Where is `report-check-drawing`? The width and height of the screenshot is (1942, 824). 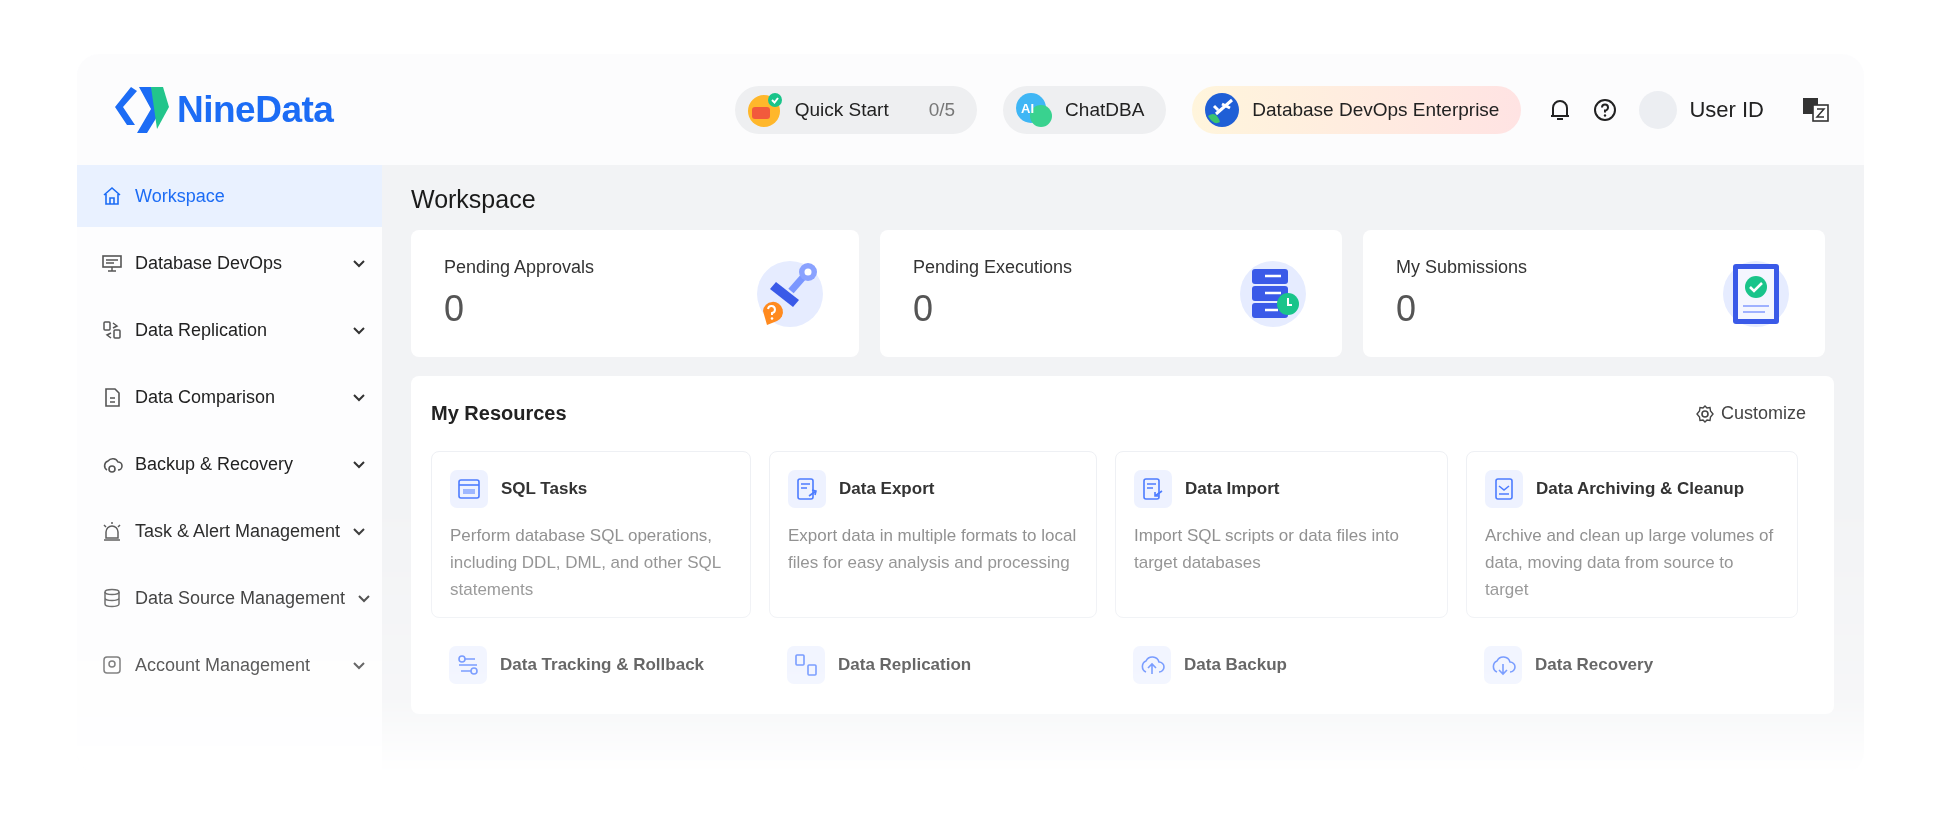
report-check-drawing is located at coordinates (1756, 293).